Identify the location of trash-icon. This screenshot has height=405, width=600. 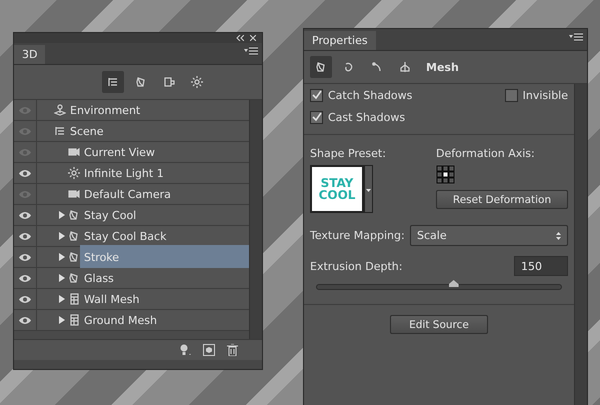
(232, 350).